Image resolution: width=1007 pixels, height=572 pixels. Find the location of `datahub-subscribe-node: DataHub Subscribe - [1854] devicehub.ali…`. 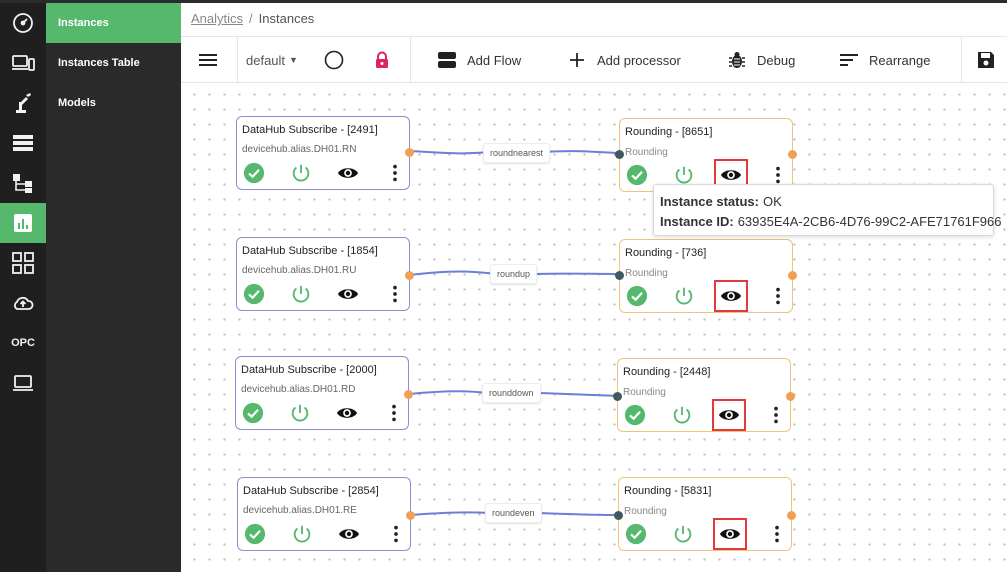

datahub-subscribe-node: DataHub Subscribe - [1854] devicehub.ali… is located at coordinates (325, 274).